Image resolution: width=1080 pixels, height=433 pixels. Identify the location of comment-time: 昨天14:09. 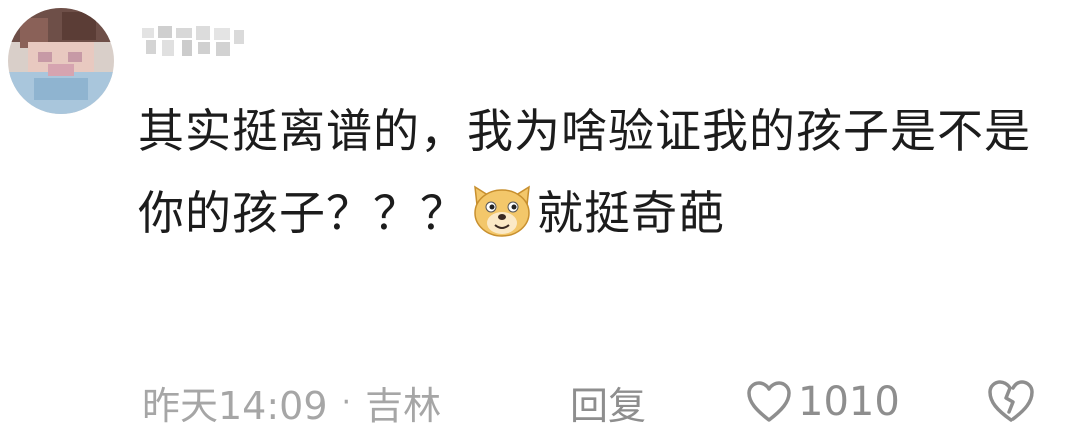
(235, 405).